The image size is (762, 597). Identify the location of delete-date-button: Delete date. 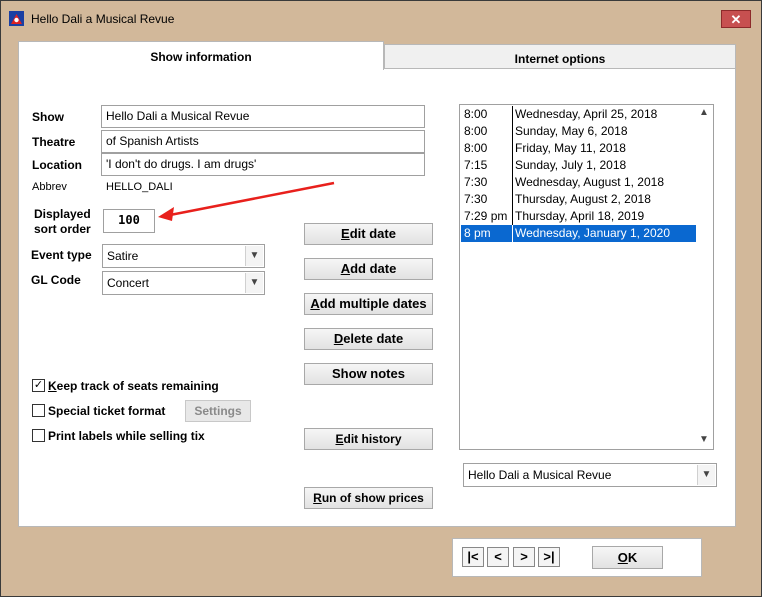
(368, 339).